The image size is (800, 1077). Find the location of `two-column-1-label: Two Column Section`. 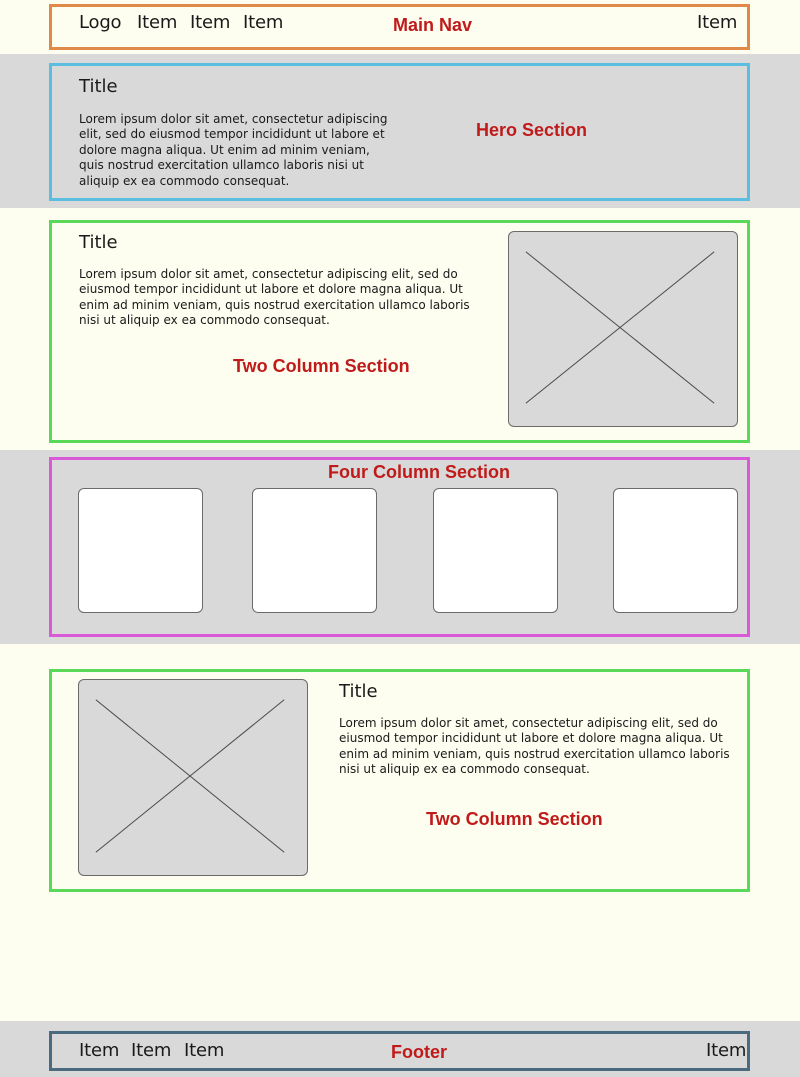

two-column-1-label: Two Column Section is located at coordinates (321, 366).